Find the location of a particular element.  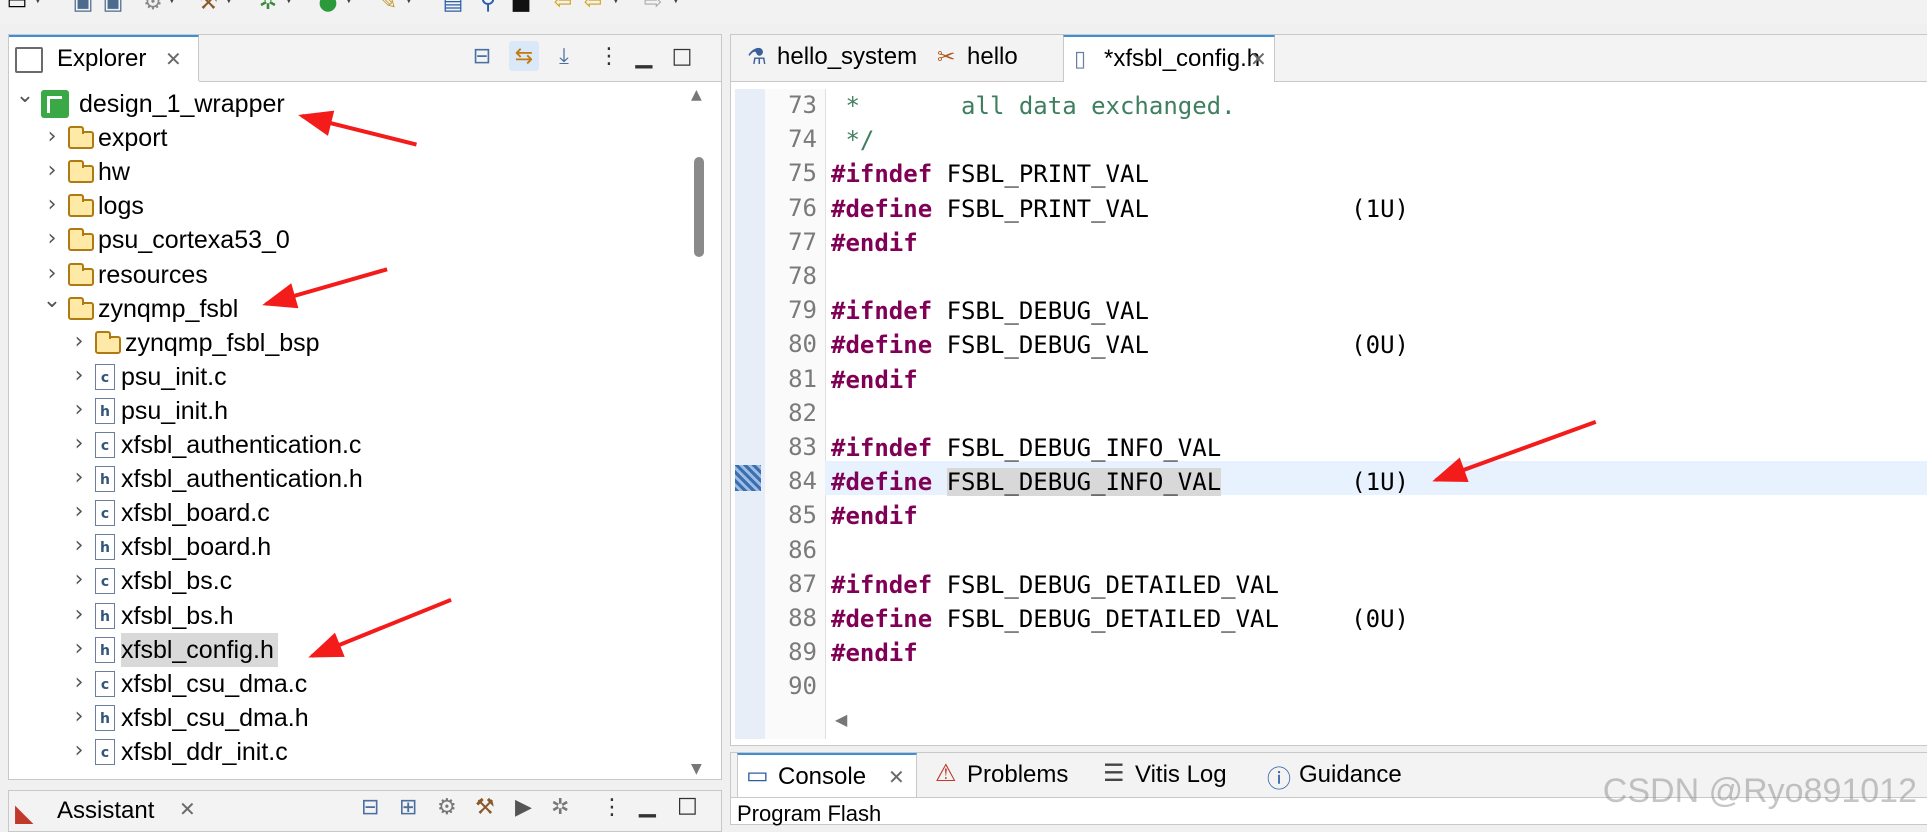

editor-tab: ✂ hello is located at coordinates (993, 58).